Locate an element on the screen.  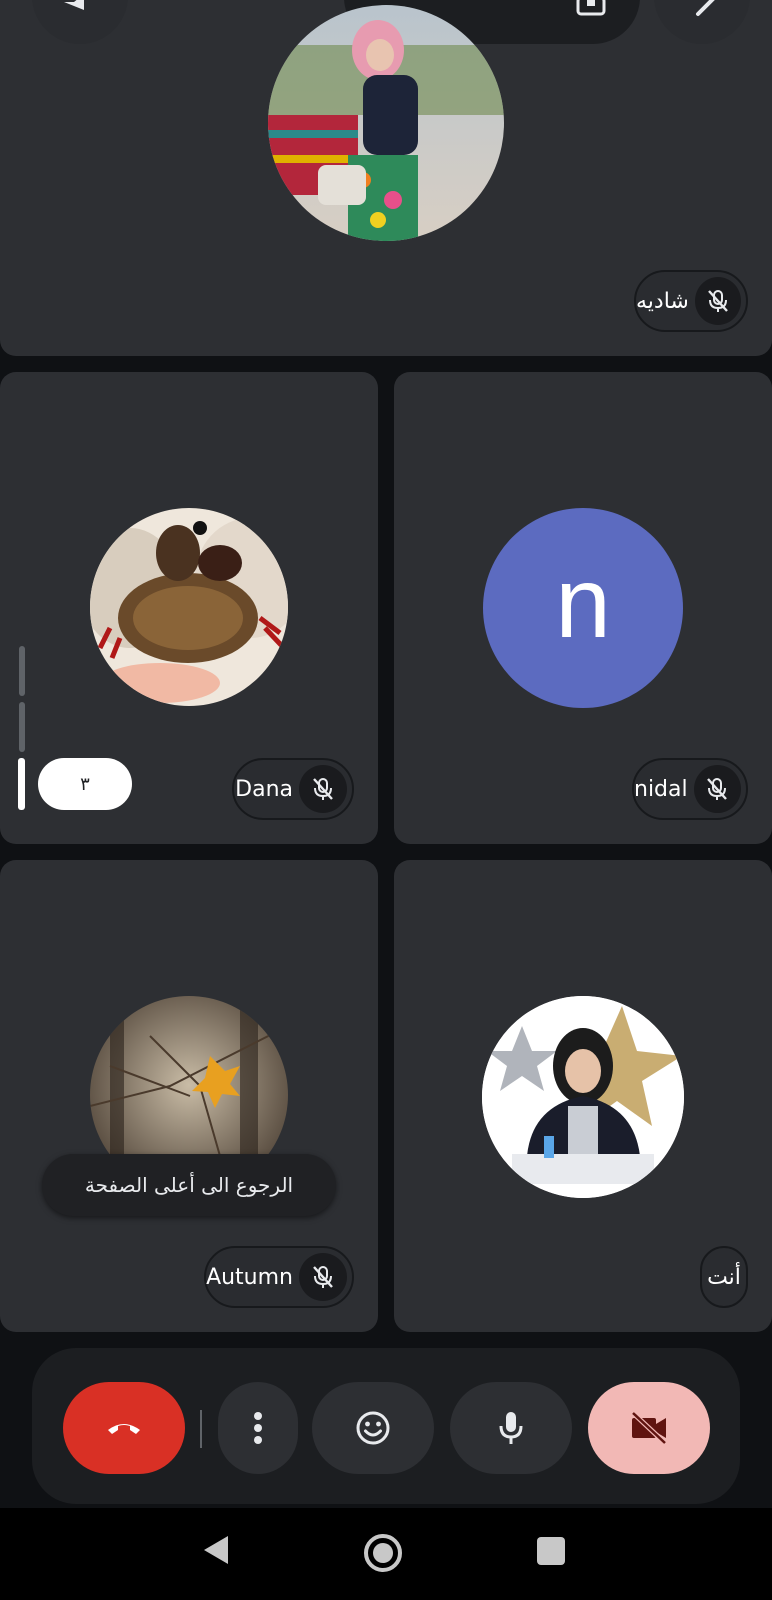
back-icon is located at coordinates (215, 1550).